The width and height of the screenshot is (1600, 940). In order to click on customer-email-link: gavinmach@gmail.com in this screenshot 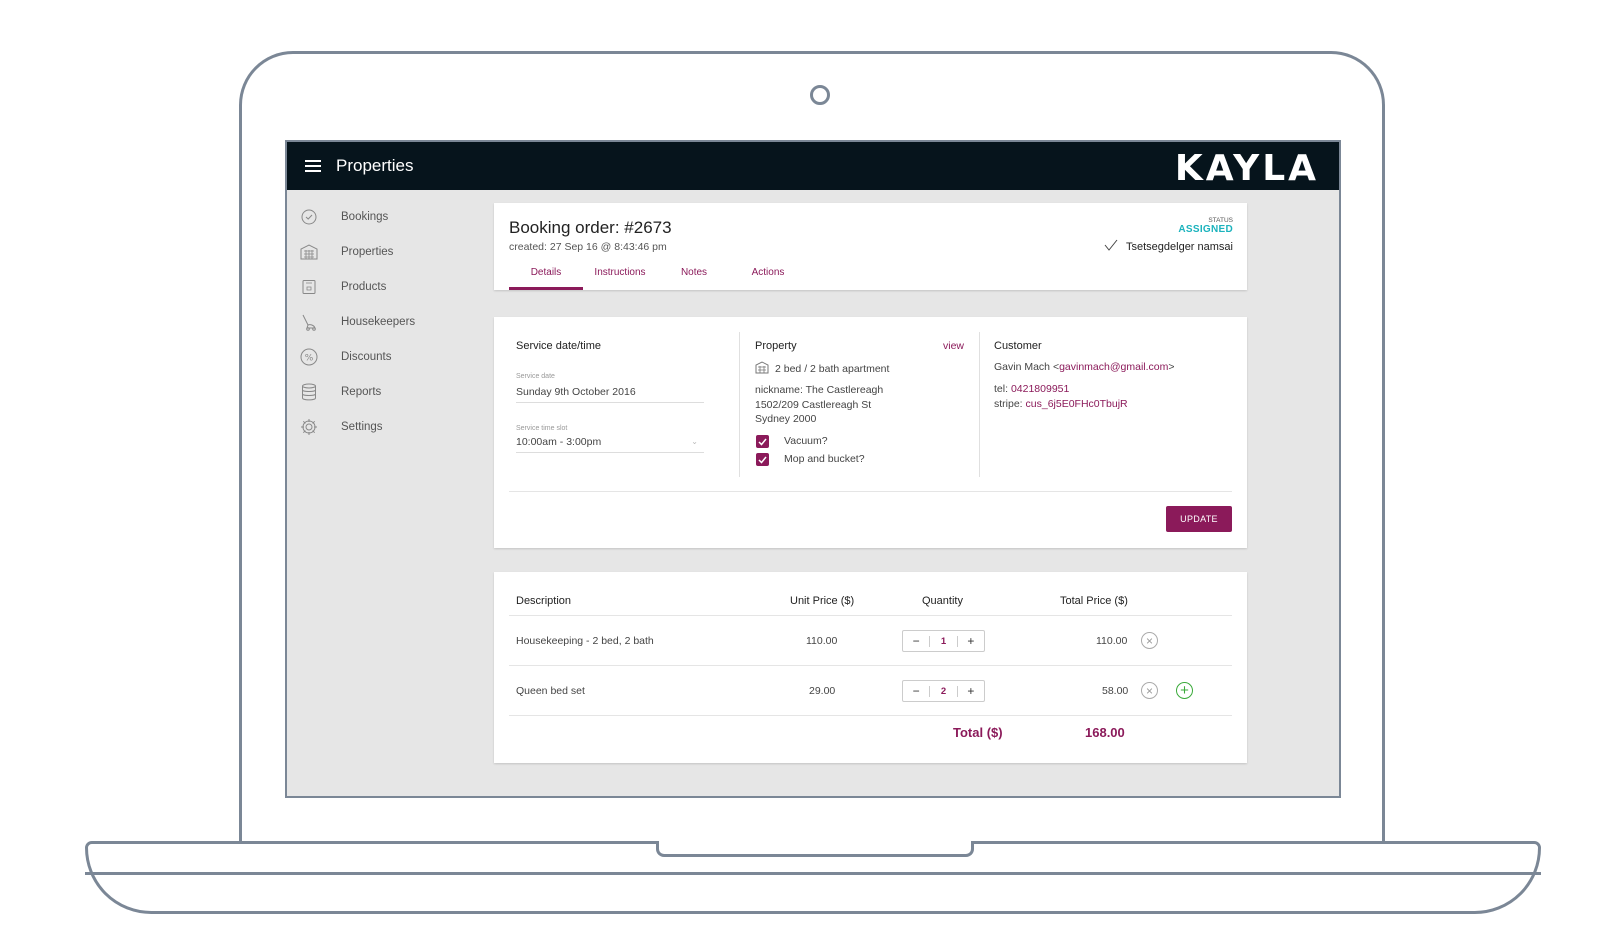, I will do `click(1113, 367)`.